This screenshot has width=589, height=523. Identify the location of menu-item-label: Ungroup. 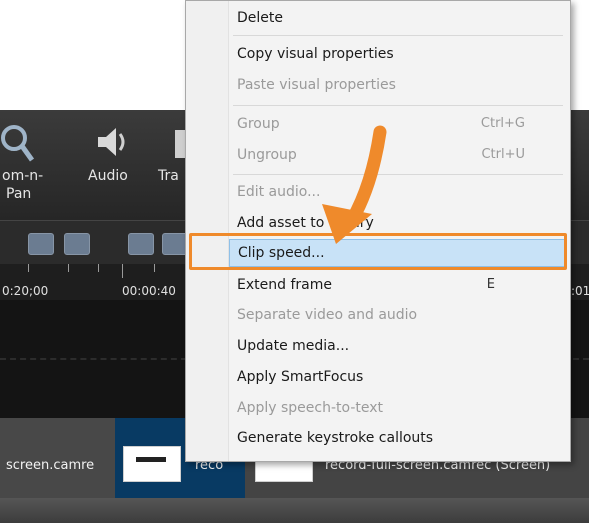
(267, 155).